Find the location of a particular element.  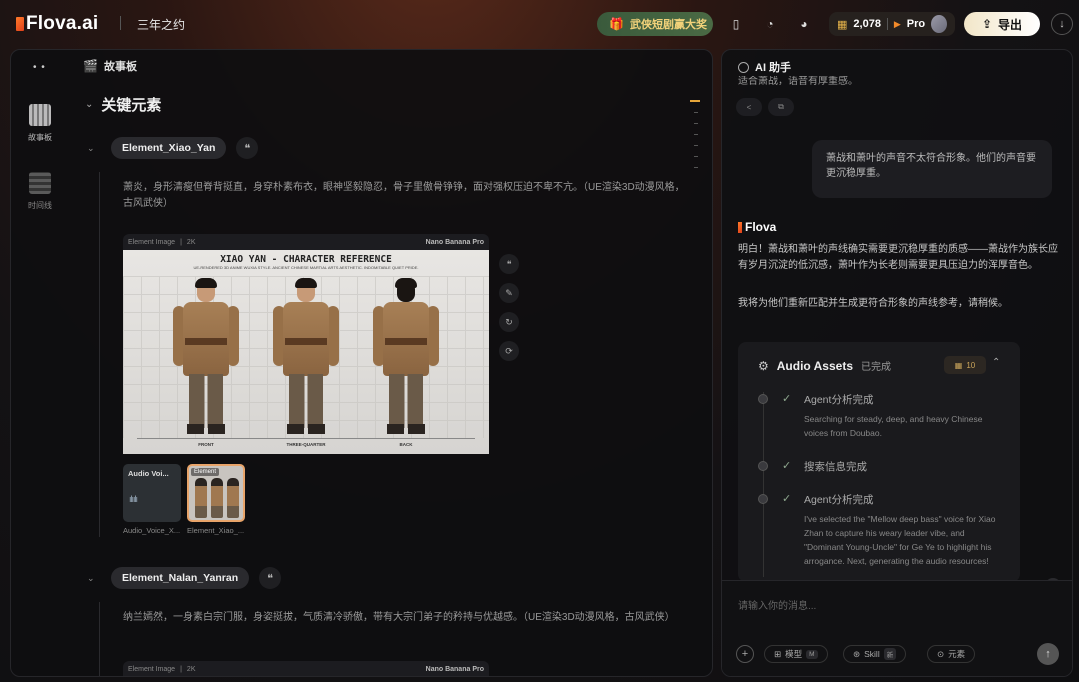

share-icon: < is located at coordinates (749, 107).